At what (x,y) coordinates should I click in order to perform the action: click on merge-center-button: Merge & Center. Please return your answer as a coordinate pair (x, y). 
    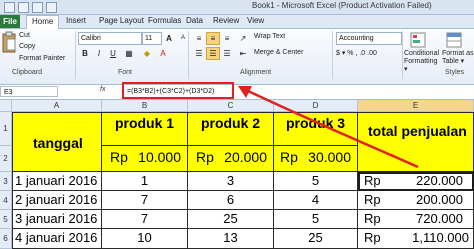
    Looking at the image, I should click on (278, 52).